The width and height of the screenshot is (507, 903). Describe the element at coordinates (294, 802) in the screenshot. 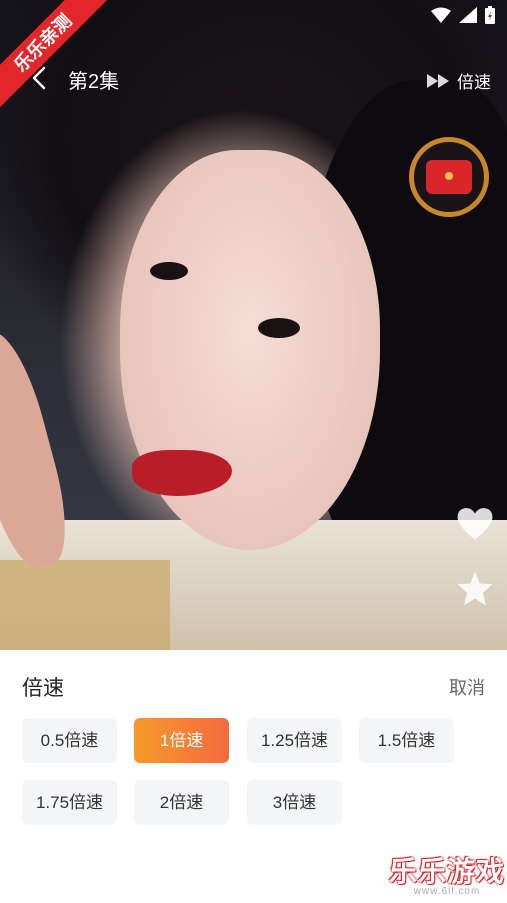

I see `speed-option-3: 3倍速` at that location.